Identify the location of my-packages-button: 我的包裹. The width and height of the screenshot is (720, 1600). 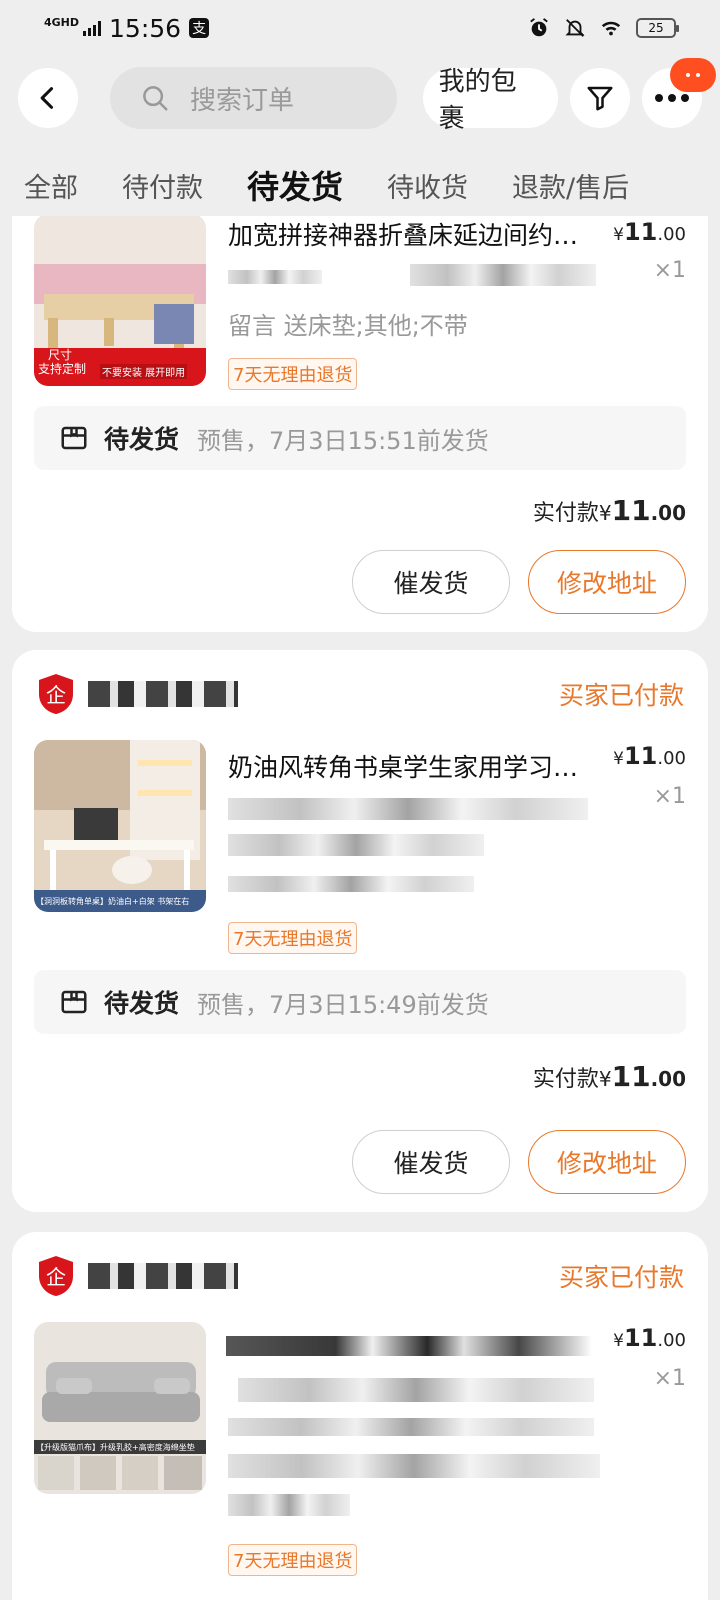
(490, 100).